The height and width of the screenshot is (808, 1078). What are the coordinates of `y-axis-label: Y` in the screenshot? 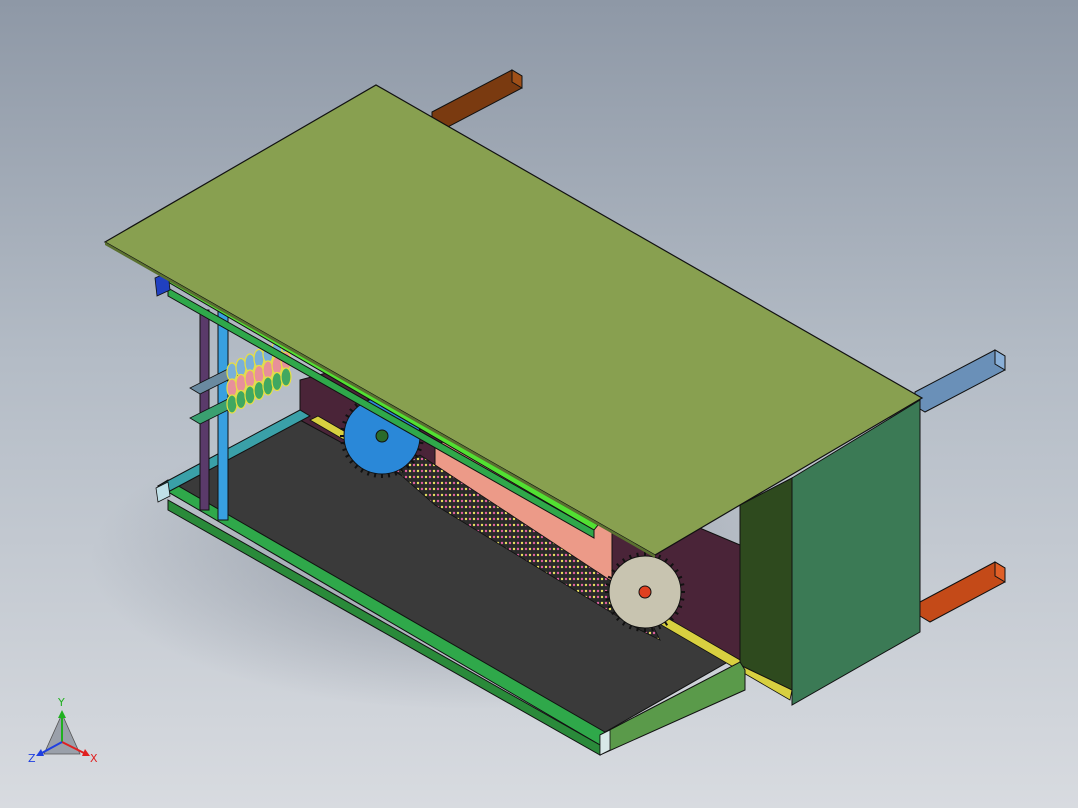 It's located at (61, 702).